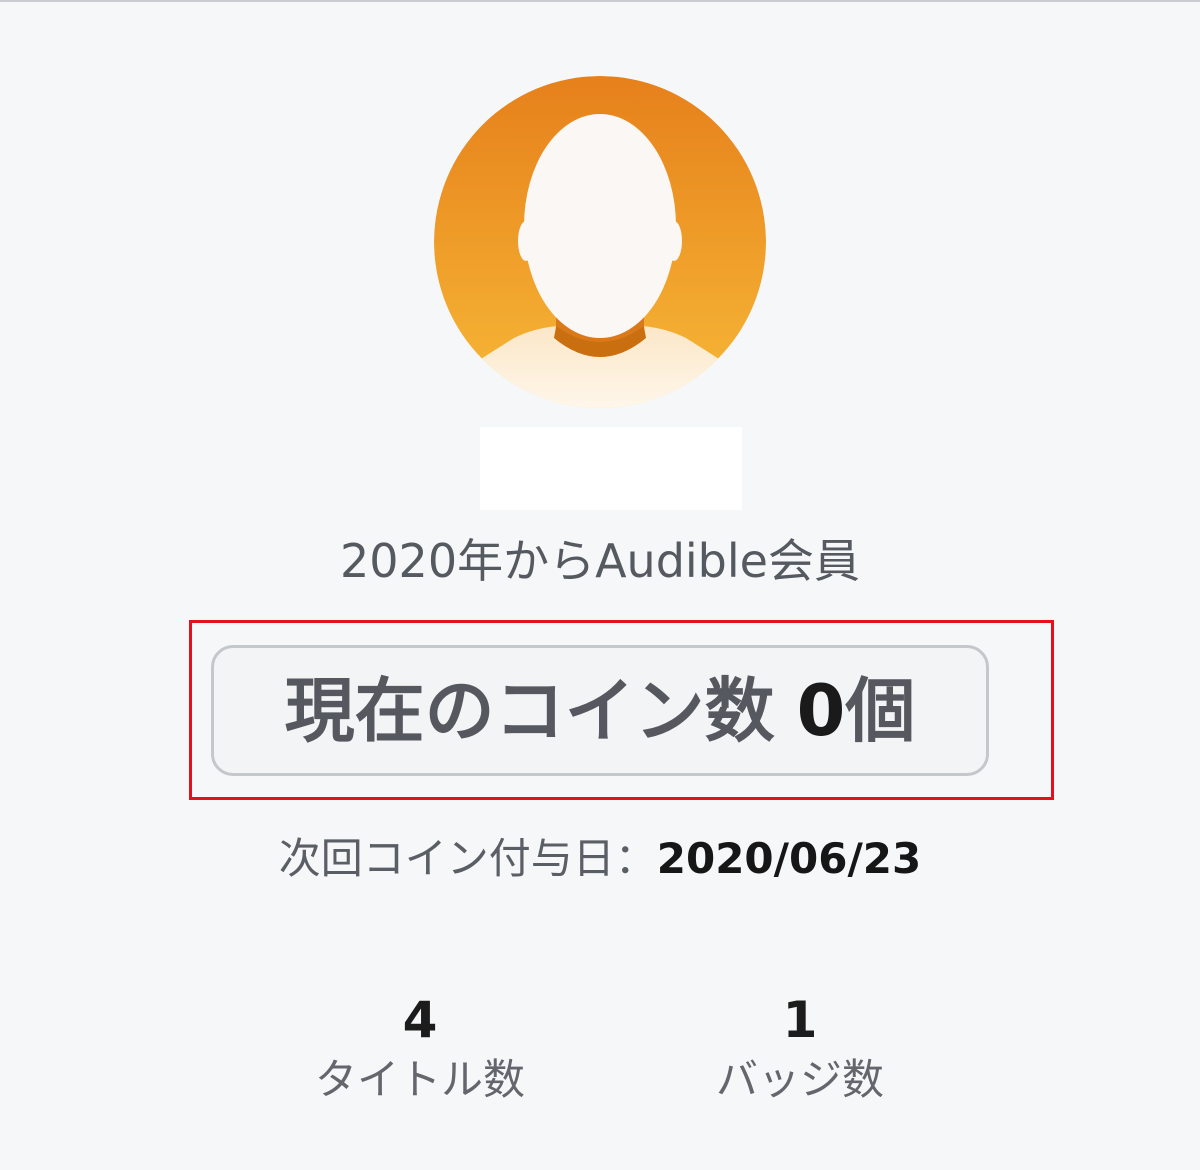 The height and width of the screenshot is (1170, 1200). What do you see at coordinates (880, 710) in the screenshot?
I see `coin-unit: 個` at bounding box center [880, 710].